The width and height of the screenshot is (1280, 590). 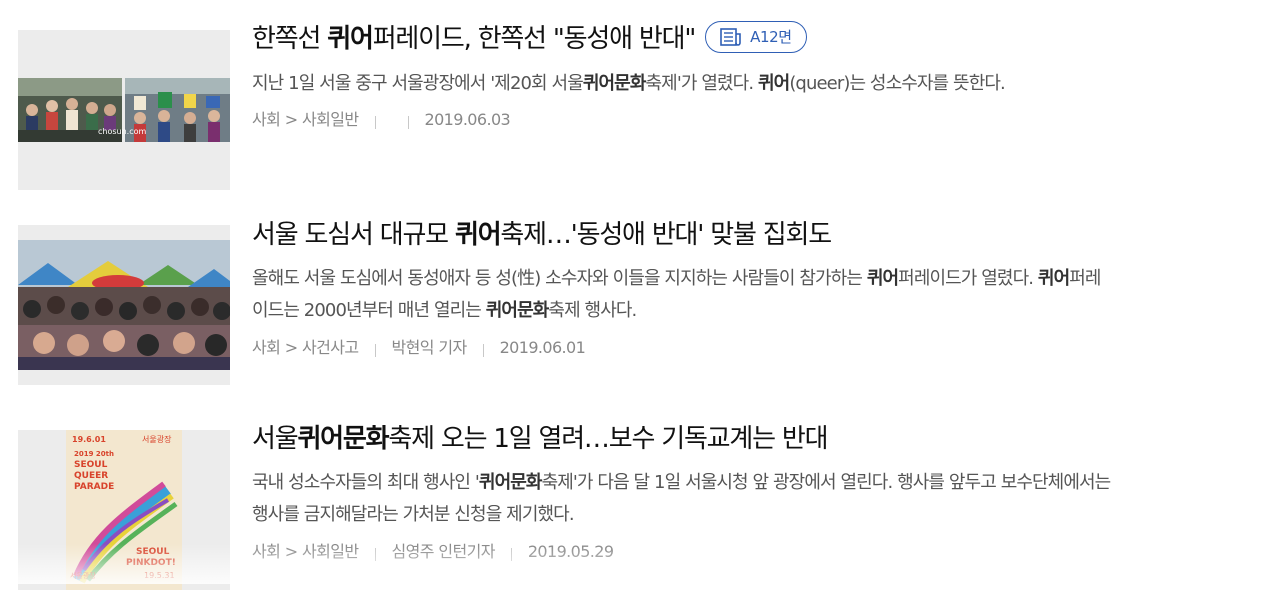 I want to click on parade-photo: chosun.com, so click(x=124, y=110).